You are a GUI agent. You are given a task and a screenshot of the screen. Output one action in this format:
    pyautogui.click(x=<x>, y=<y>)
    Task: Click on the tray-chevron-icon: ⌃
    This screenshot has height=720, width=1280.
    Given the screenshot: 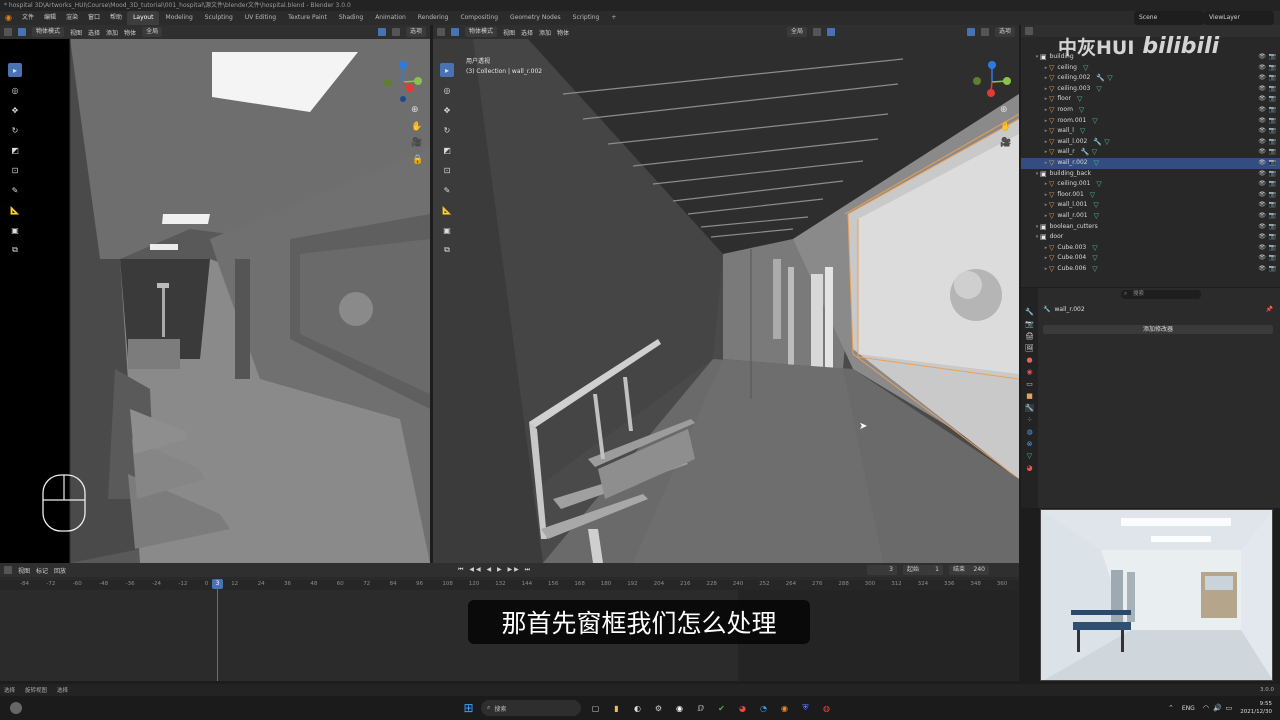 What is the action you would take?
    pyautogui.click(x=1171, y=708)
    